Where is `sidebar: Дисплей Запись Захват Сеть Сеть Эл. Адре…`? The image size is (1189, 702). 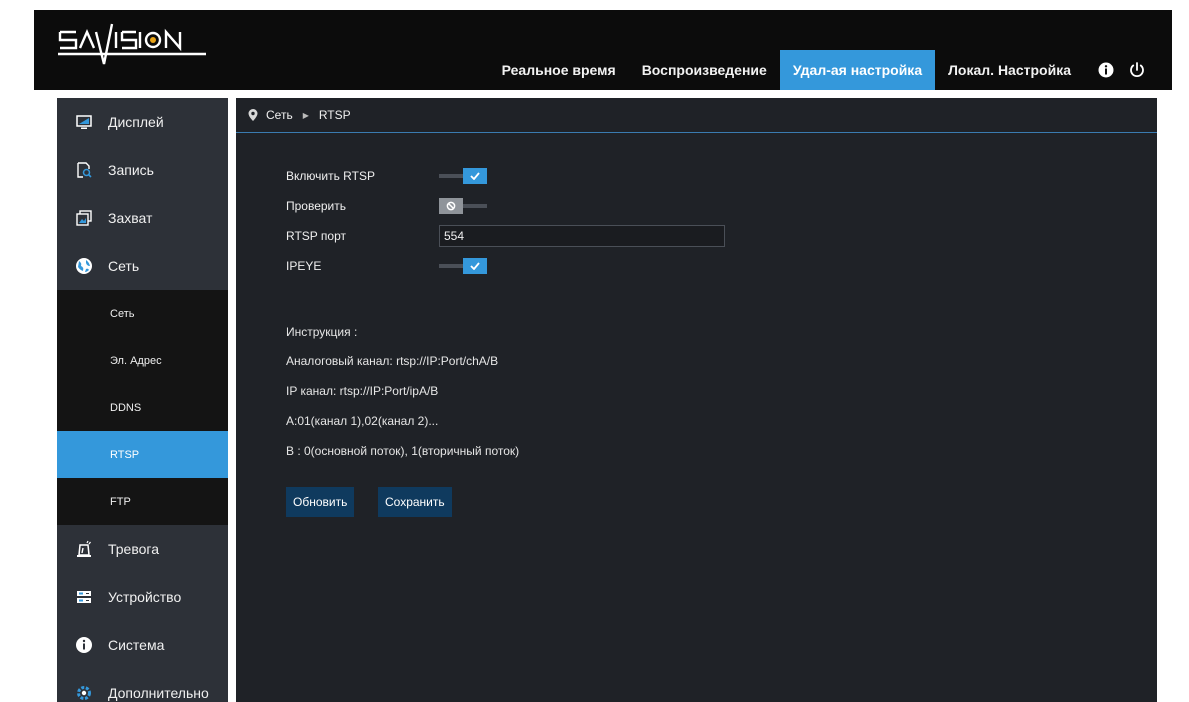 sidebar: Дисплей Запись Захват Сеть Сеть Эл. Адре… is located at coordinates (142, 400).